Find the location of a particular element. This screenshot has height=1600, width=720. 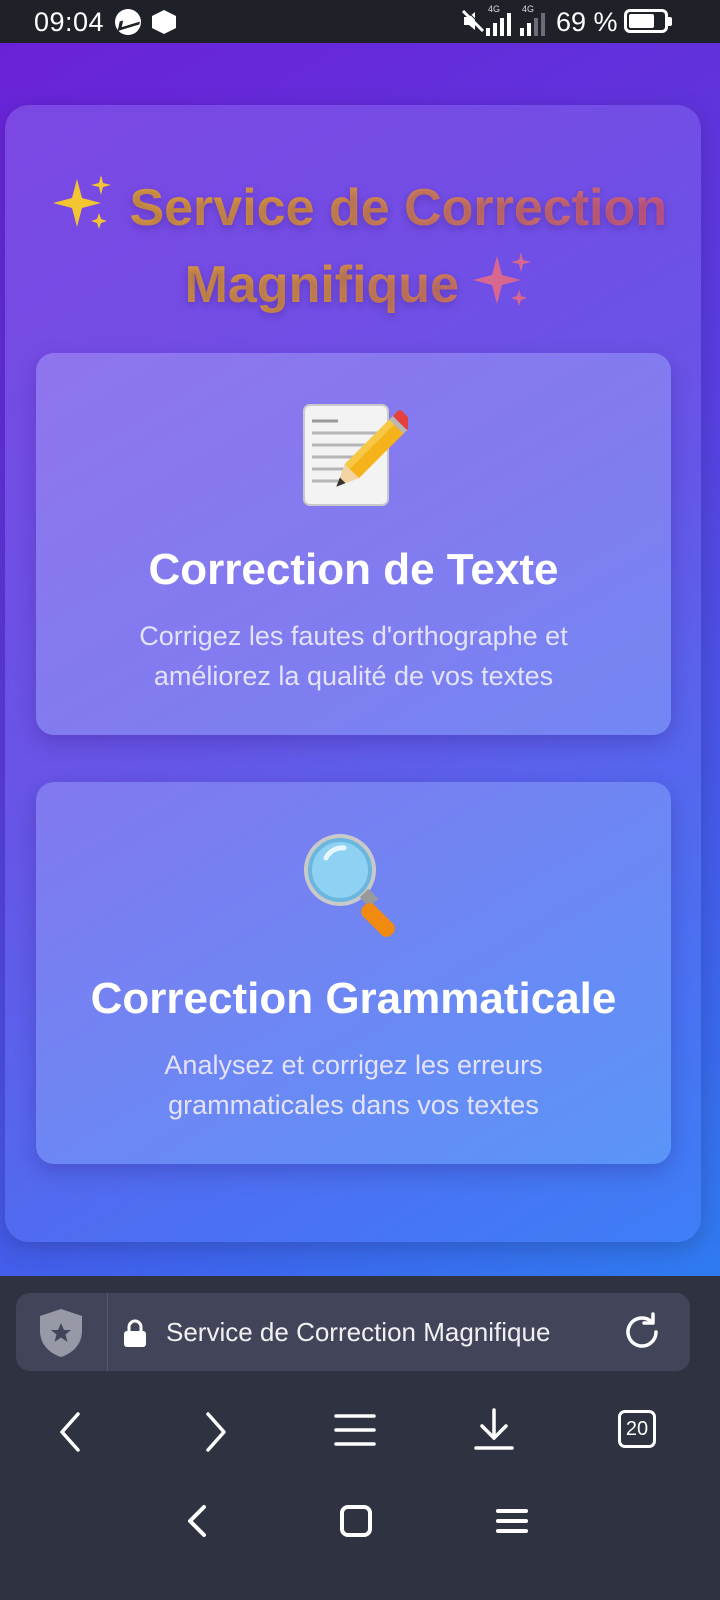

title-line-1: Service de Correction is located at coordinates (398, 208).